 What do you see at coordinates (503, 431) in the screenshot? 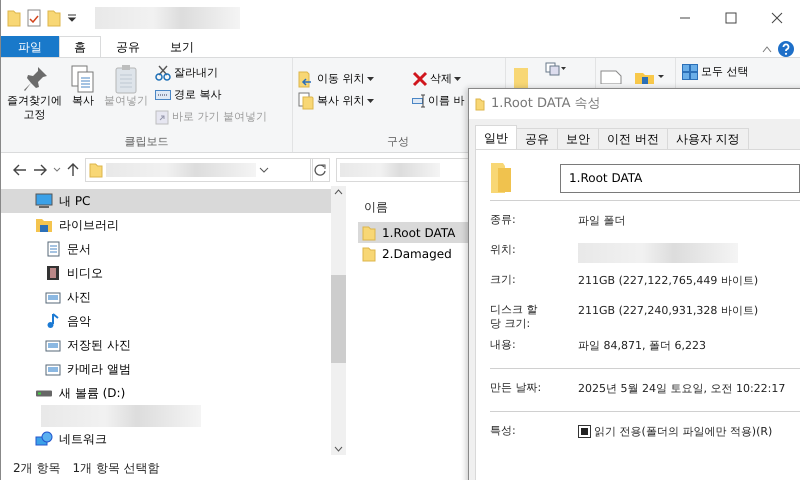
I see `property-label: 특성:` at bounding box center [503, 431].